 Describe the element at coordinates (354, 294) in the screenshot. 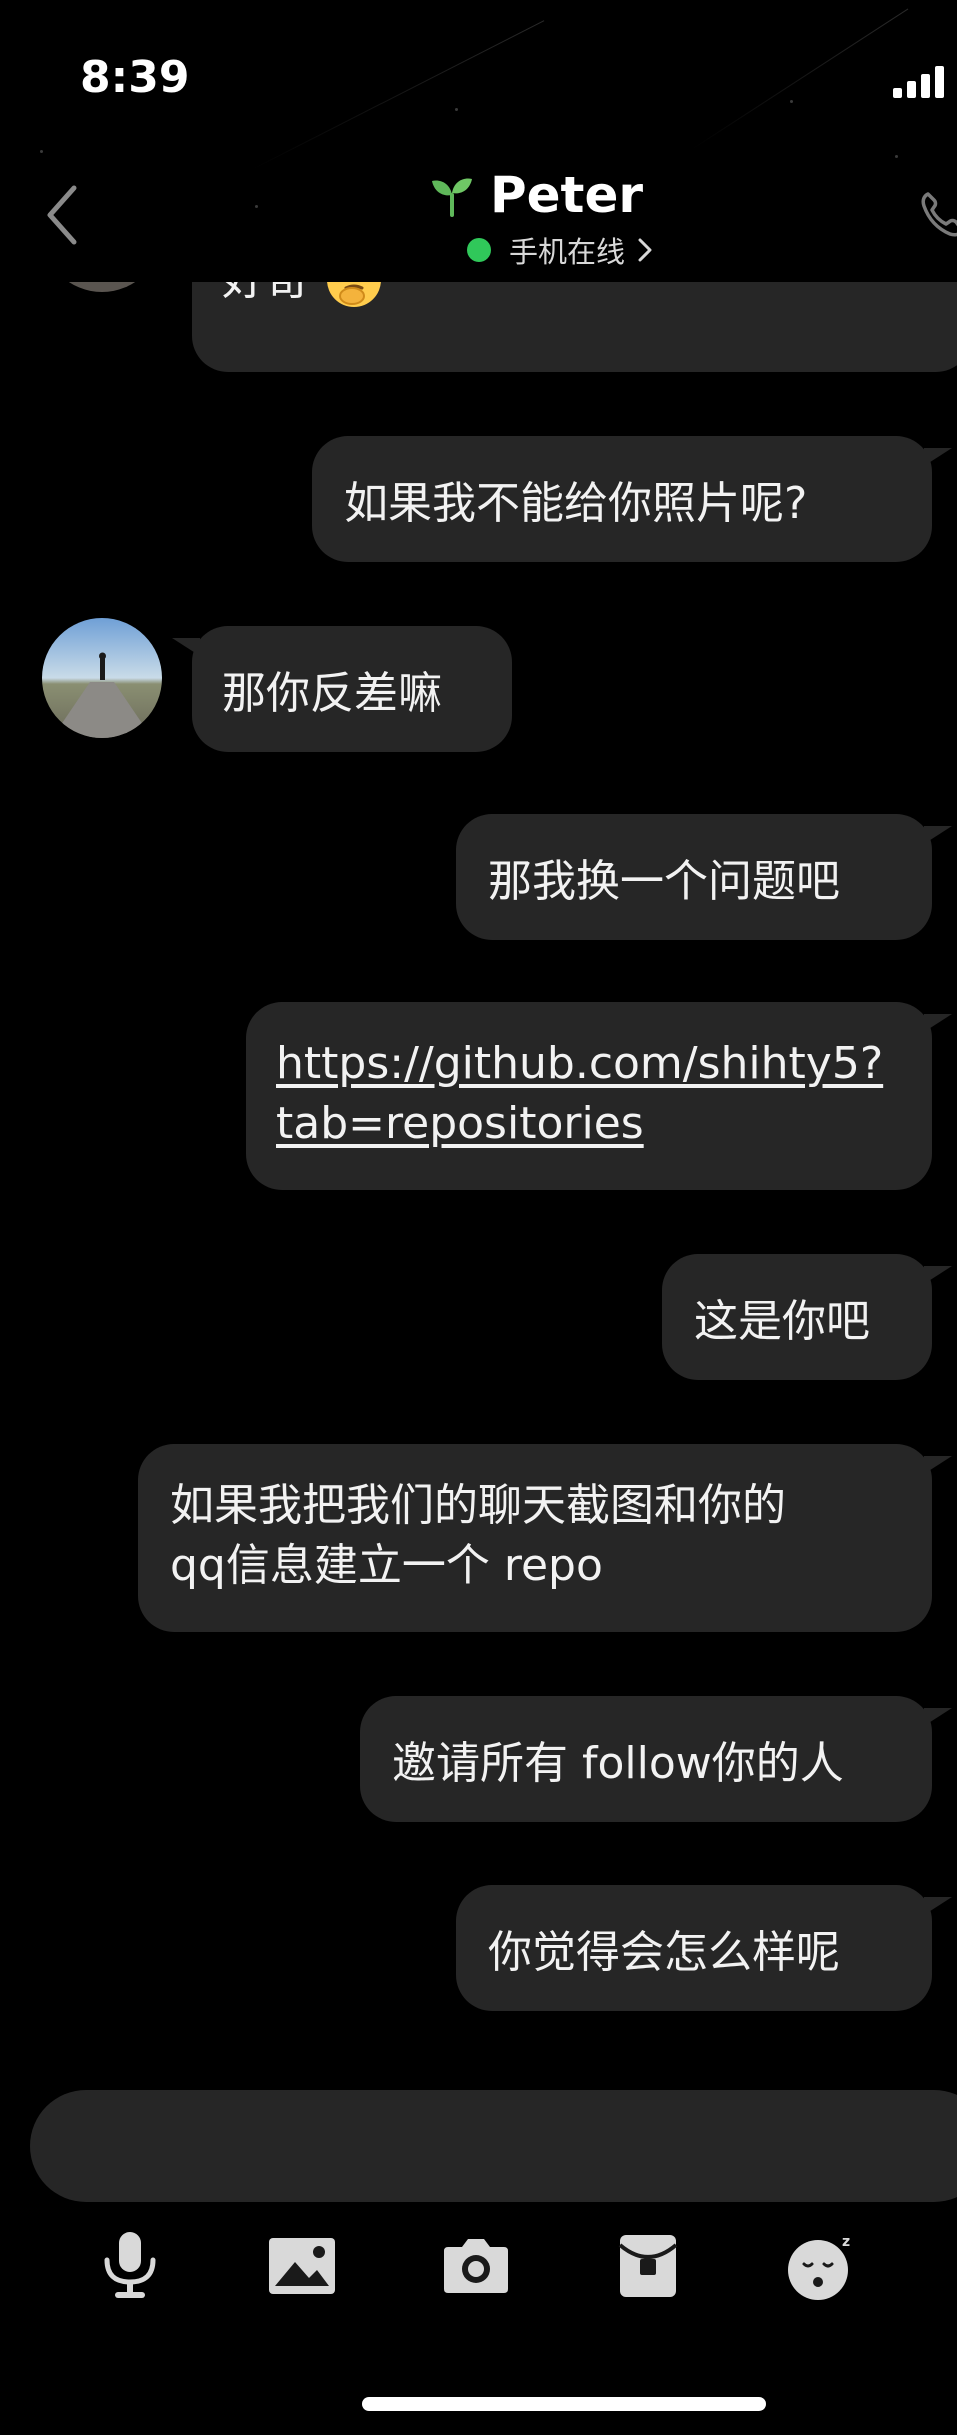

I see `thinking-emoji` at that location.